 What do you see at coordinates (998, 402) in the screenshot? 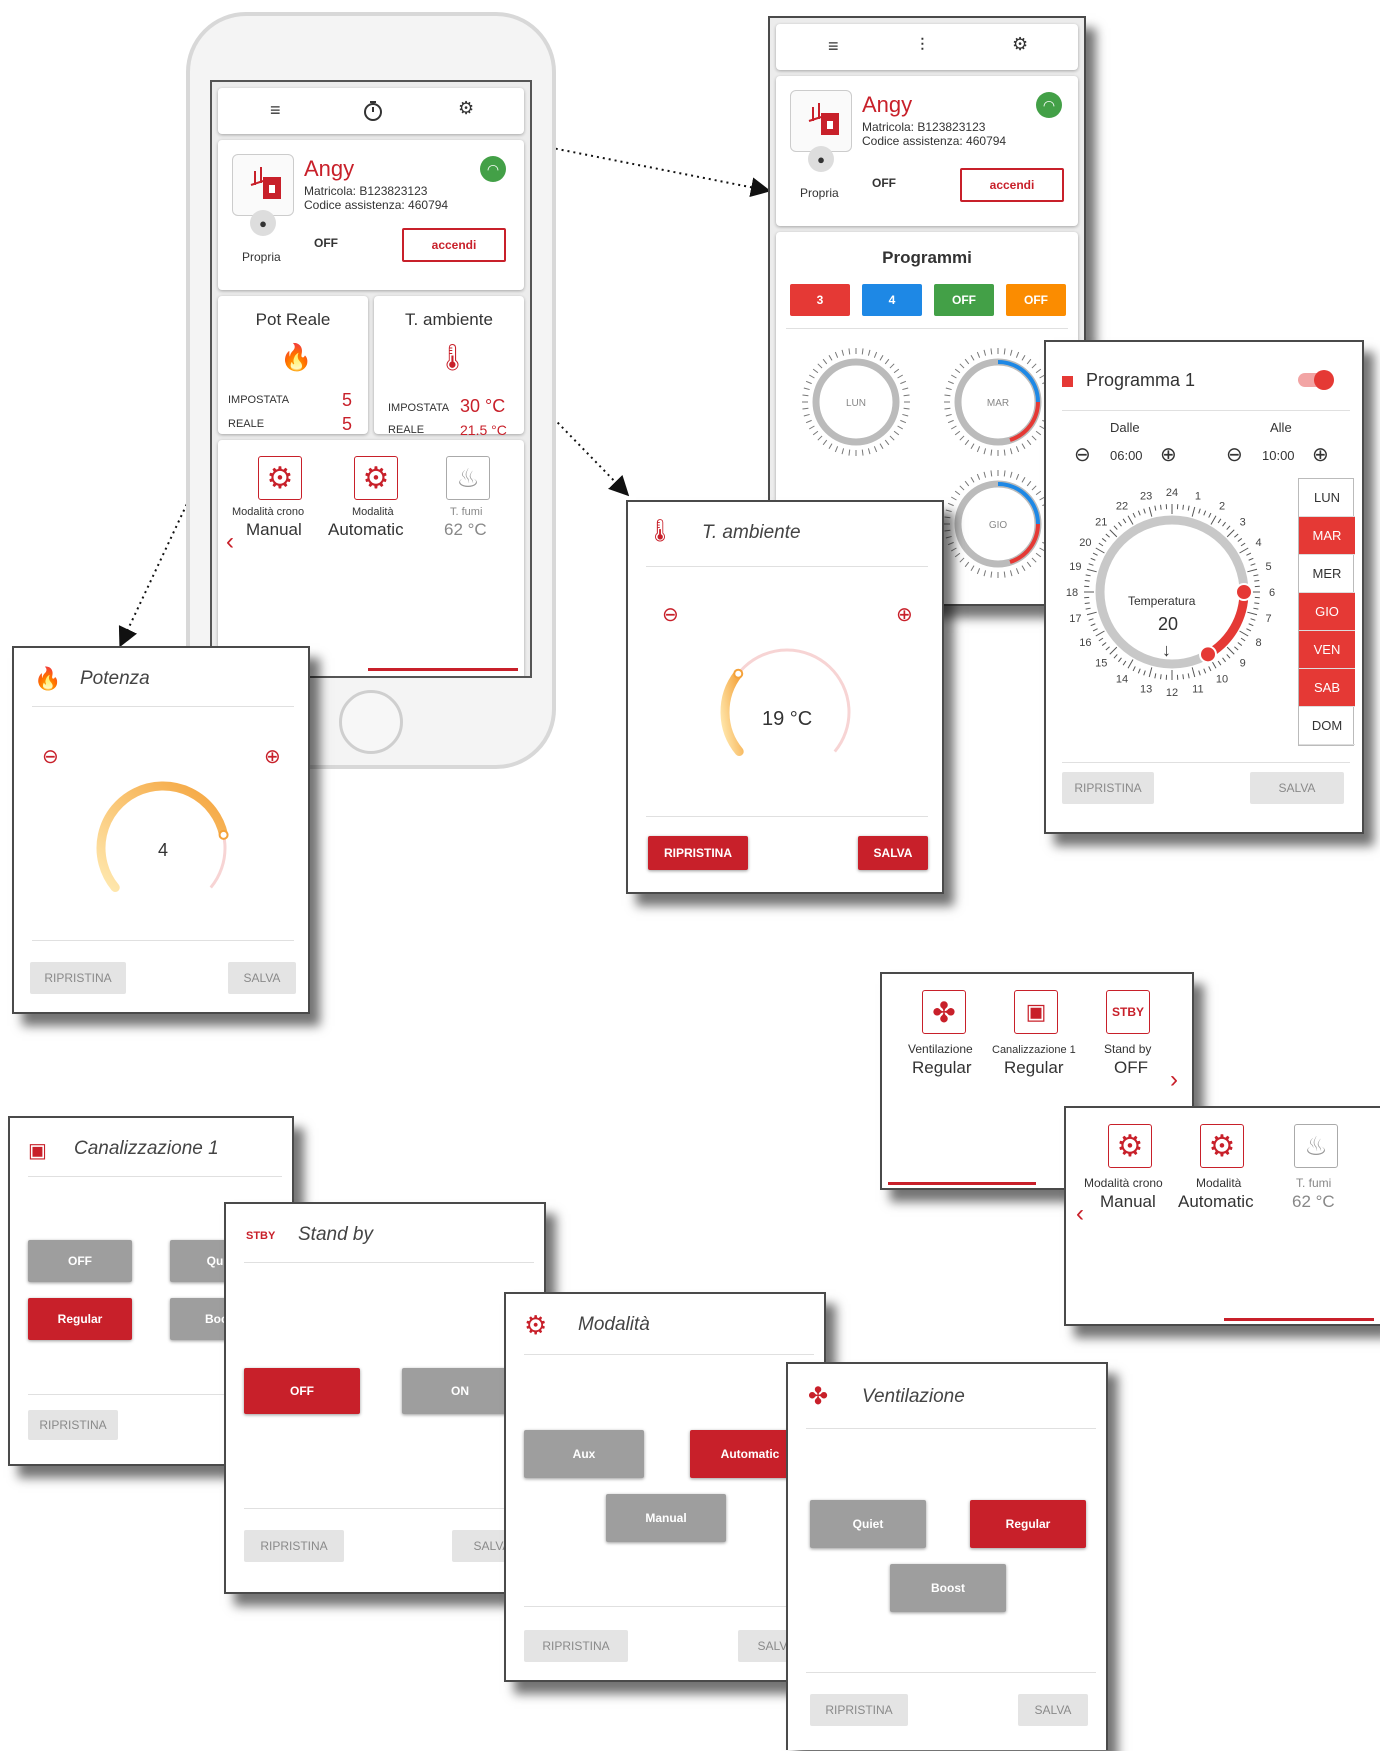
I see `program-dial: MAR` at bounding box center [998, 402].